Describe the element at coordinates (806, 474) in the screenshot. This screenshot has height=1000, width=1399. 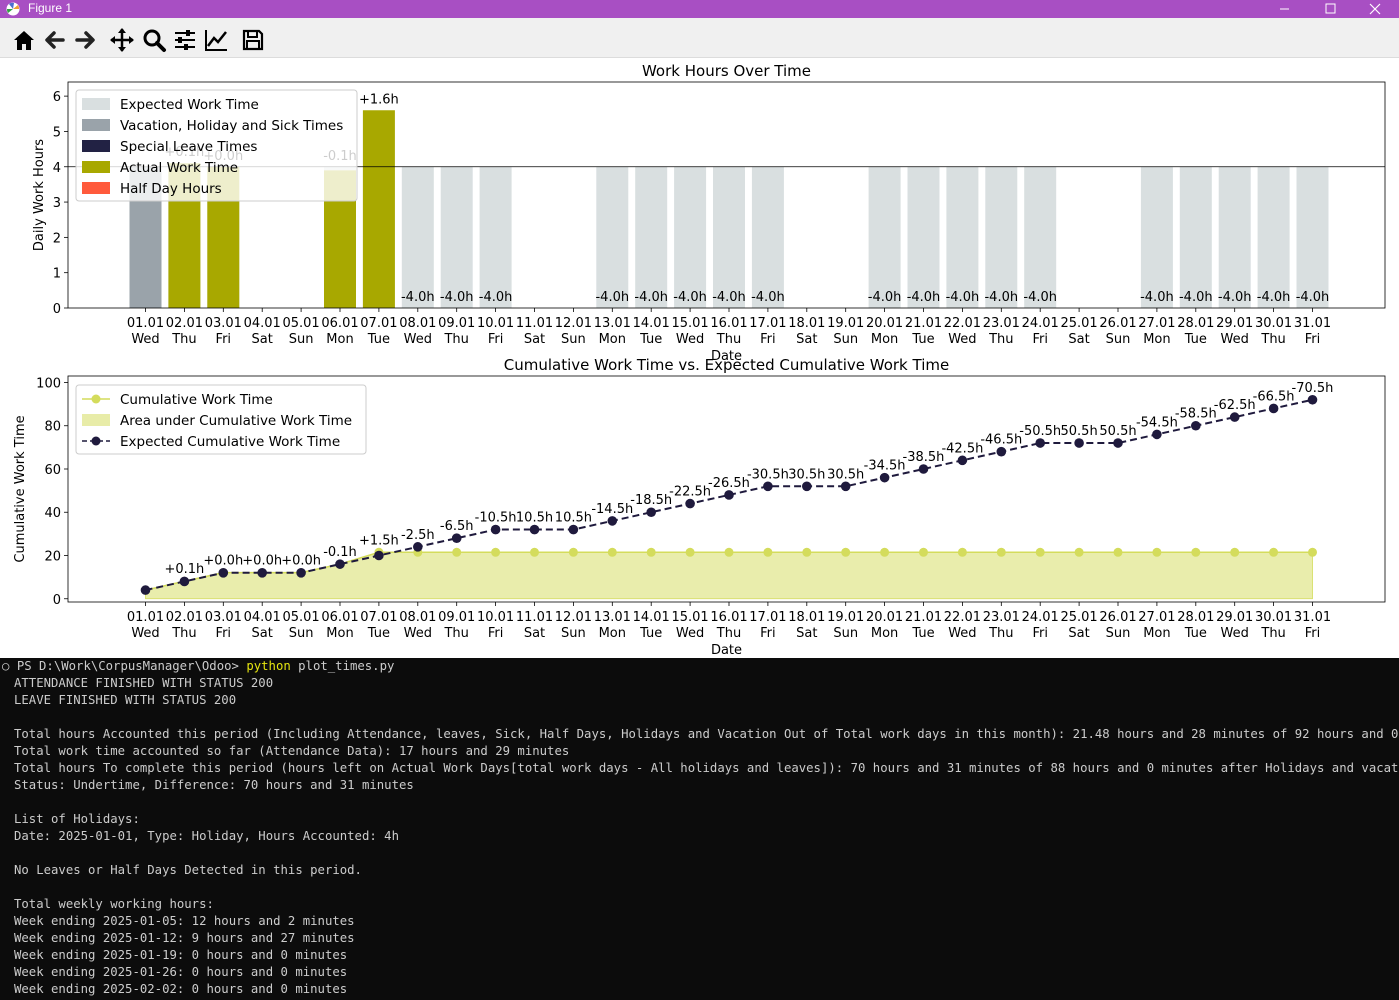
I see `cumulative-data-label: 30.5h` at that location.